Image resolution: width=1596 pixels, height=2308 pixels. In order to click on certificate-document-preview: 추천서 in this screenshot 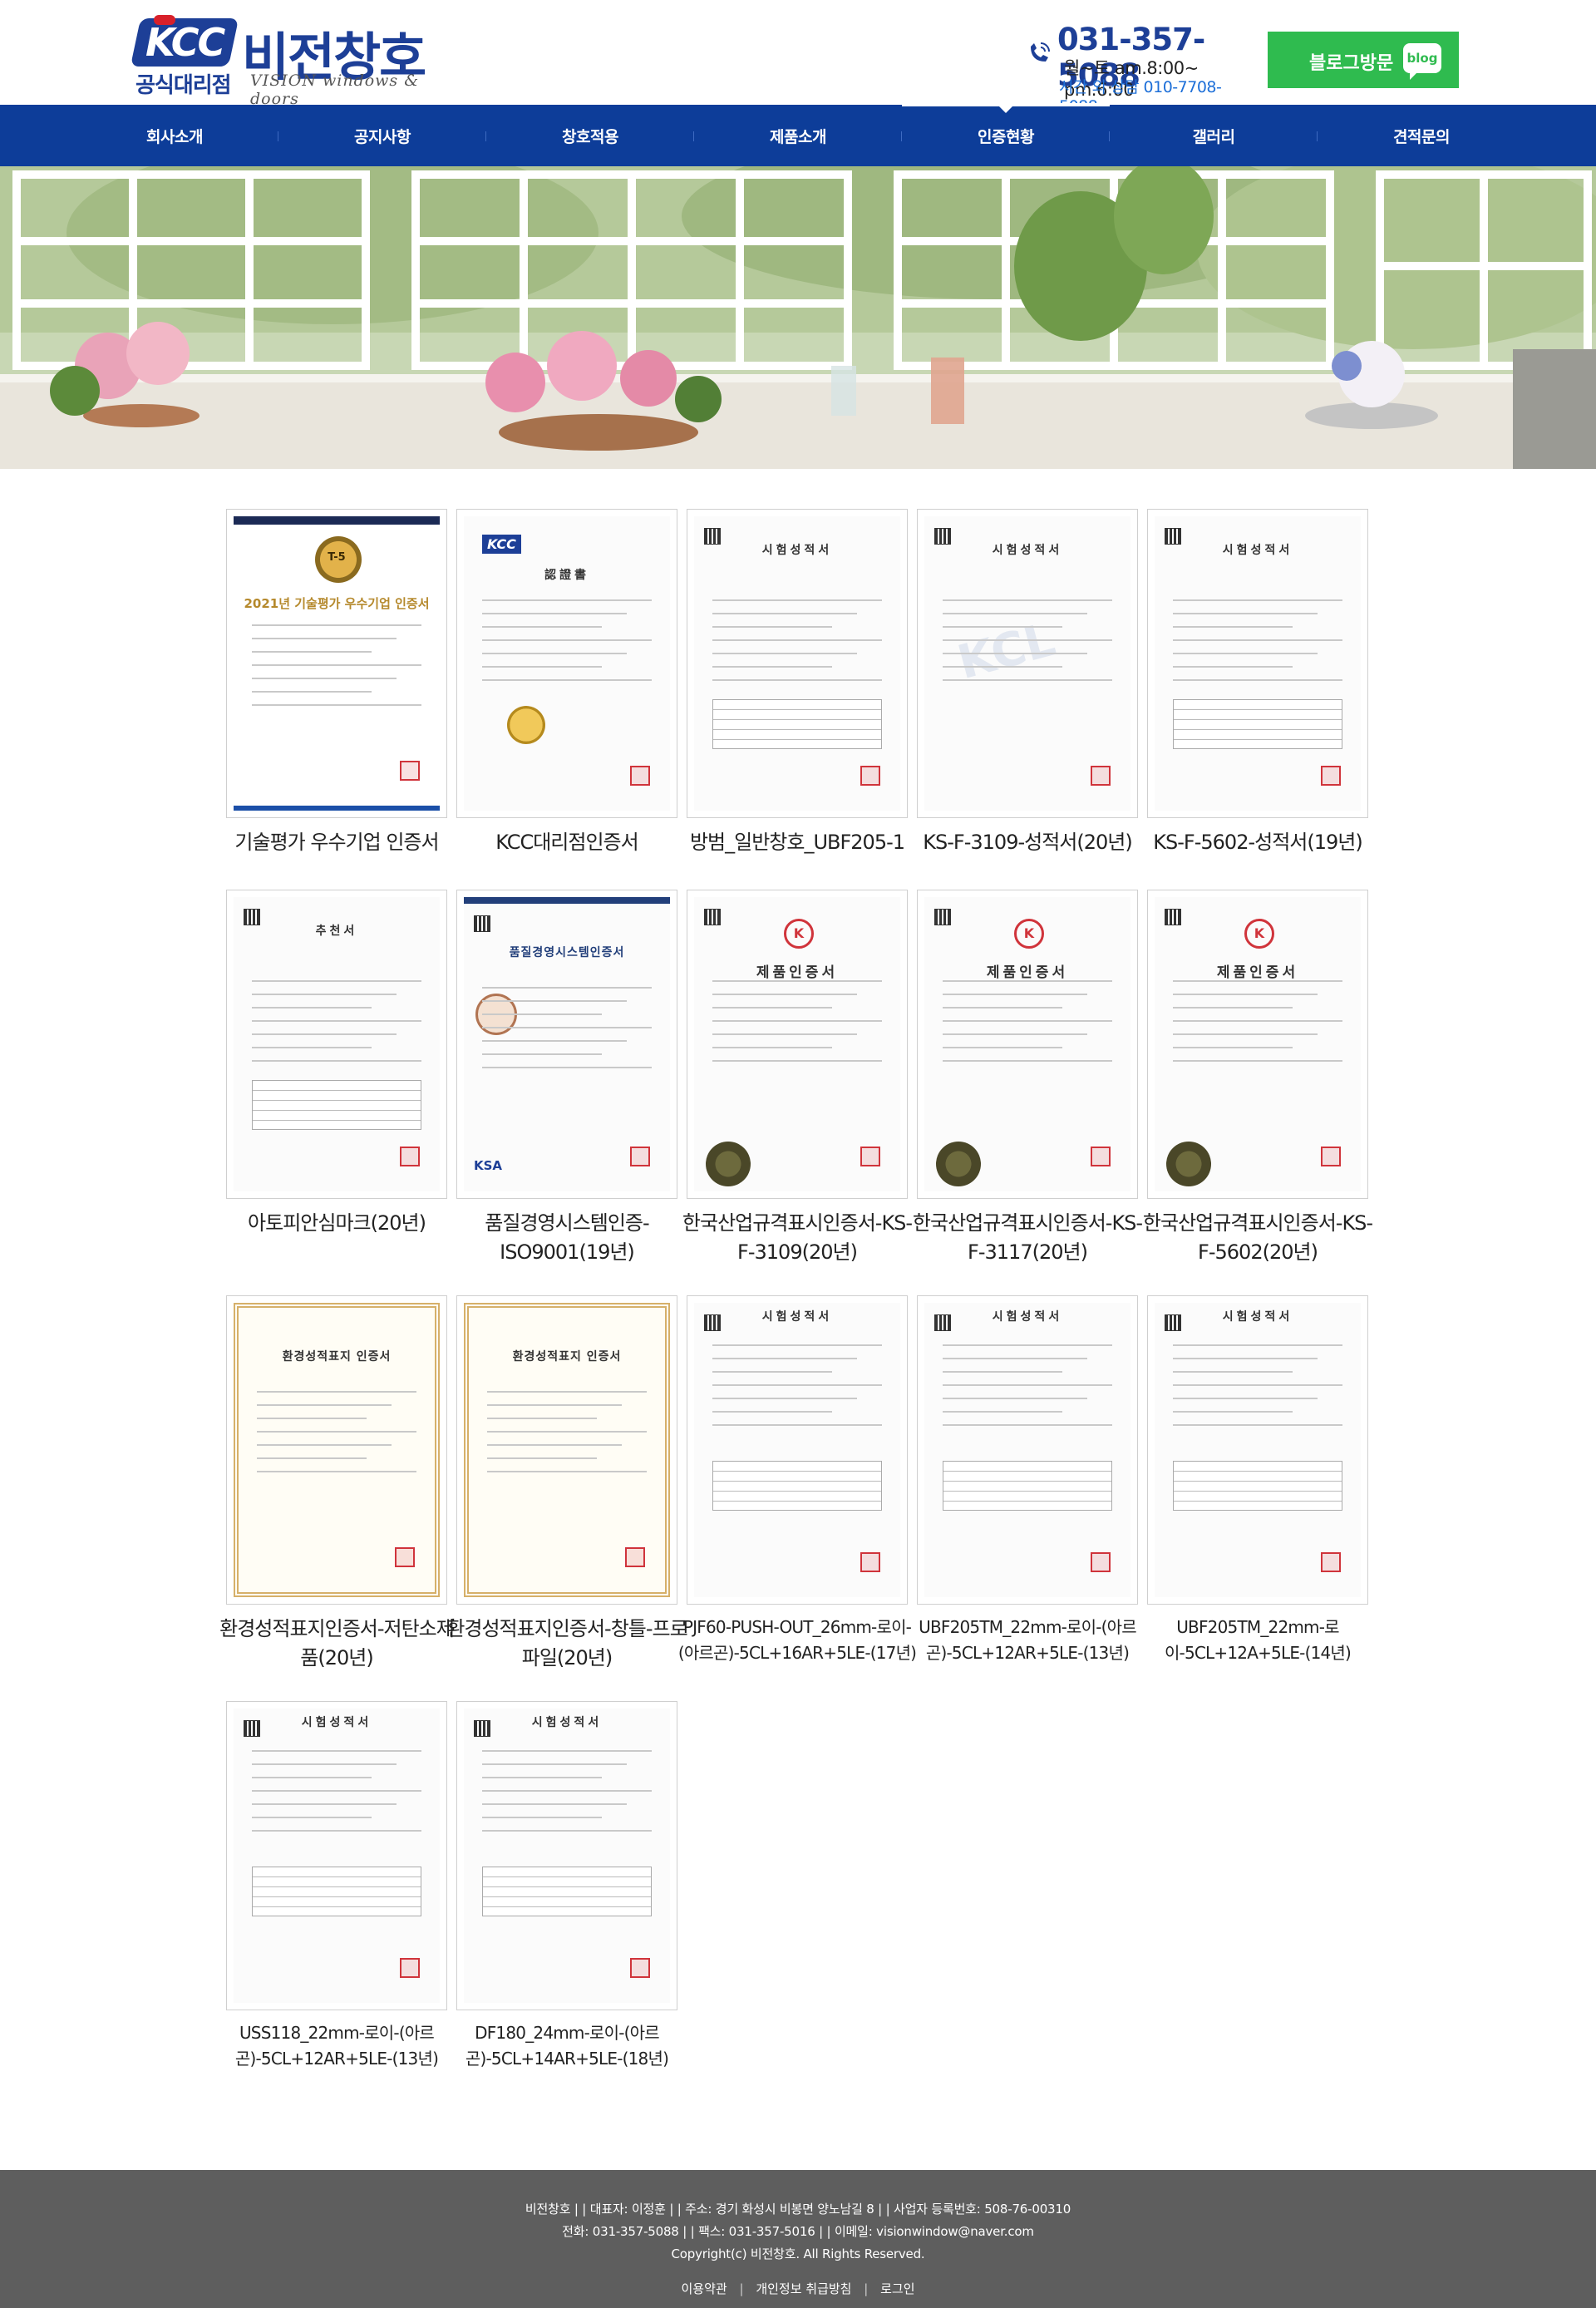, I will do `click(337, 1044)`.